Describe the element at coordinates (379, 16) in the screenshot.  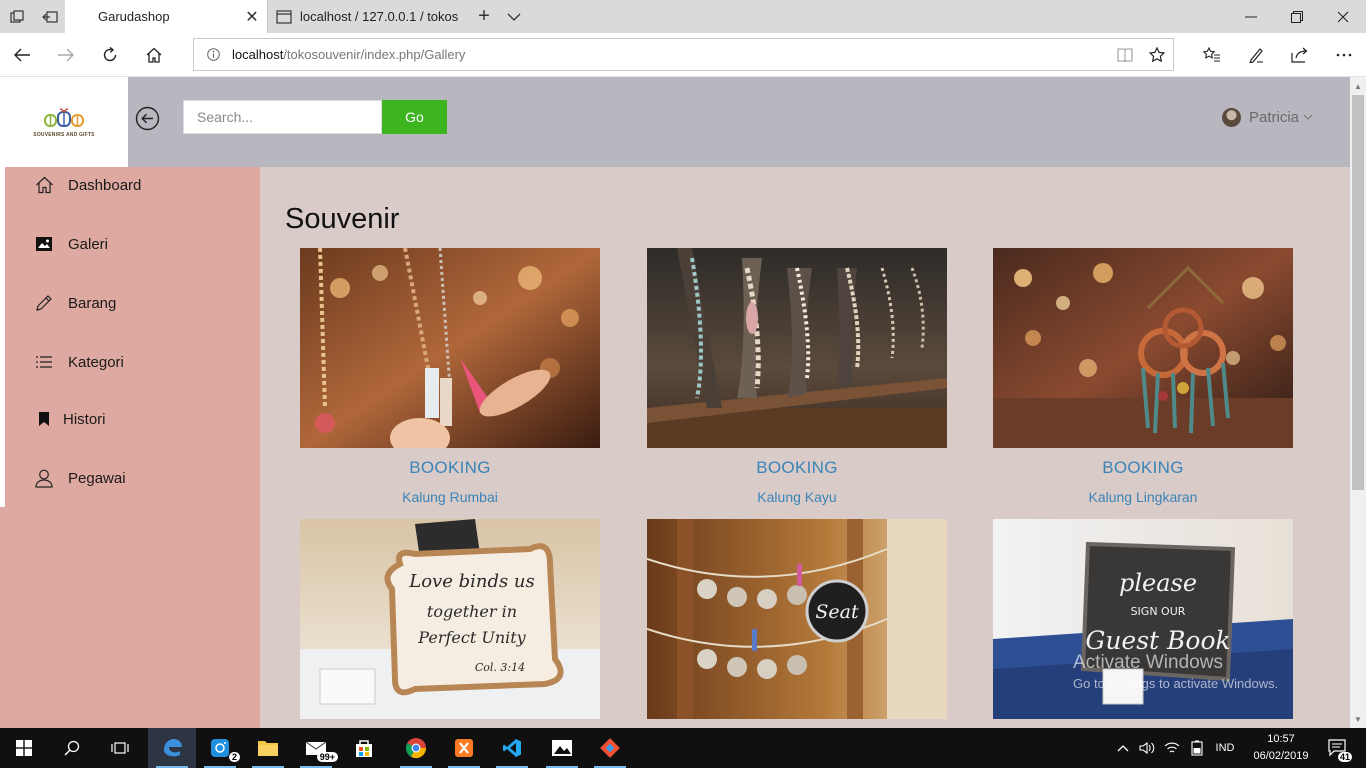
I see `tab-title: localhost / 127.0.0.1 / tokos` at that location.